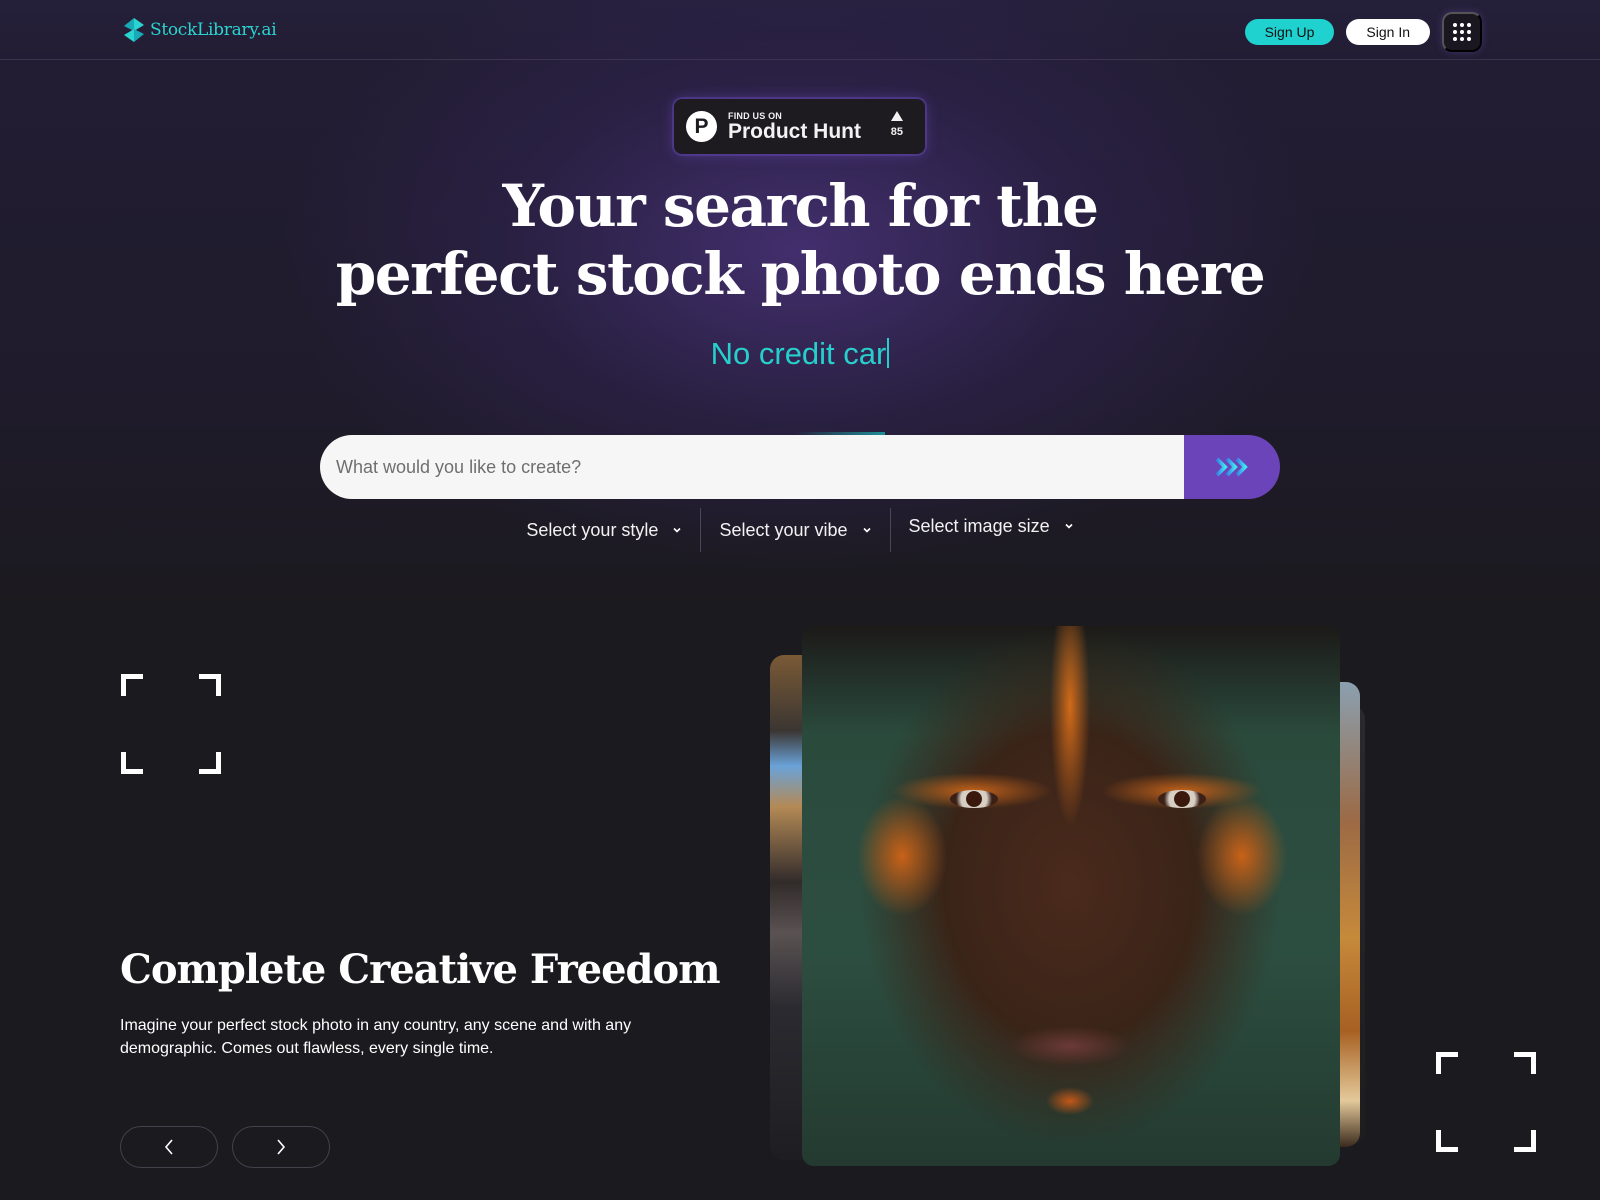  I want to click on generate-button, so click(1232, 467).